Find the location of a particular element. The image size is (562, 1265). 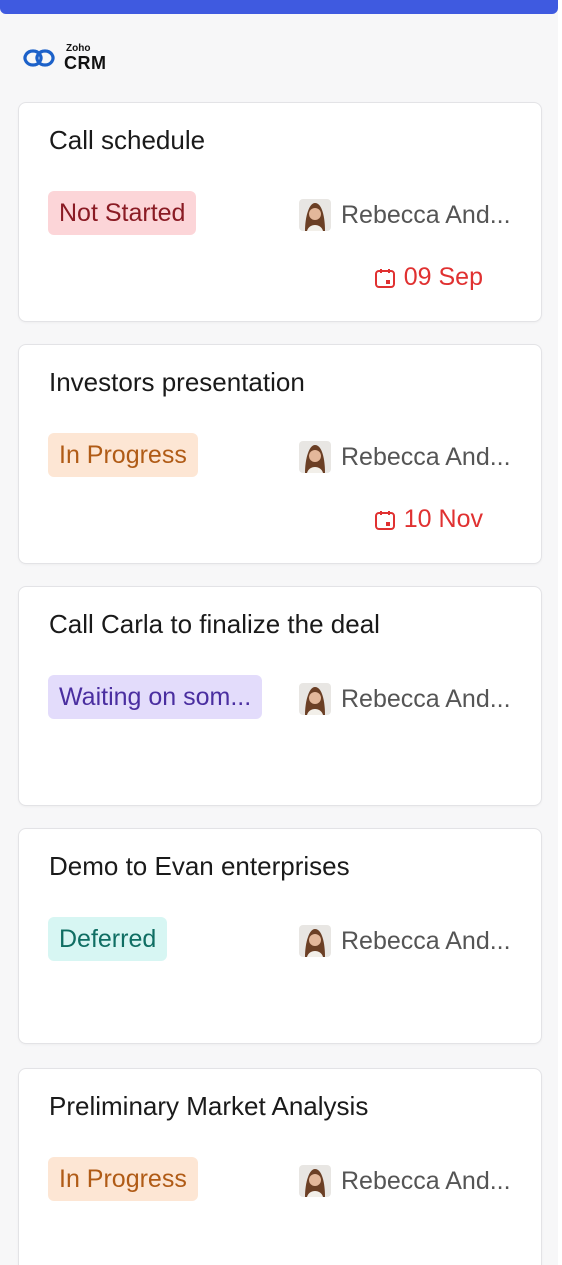

due-date: 10 Nov is located at coordinates (428, 519).